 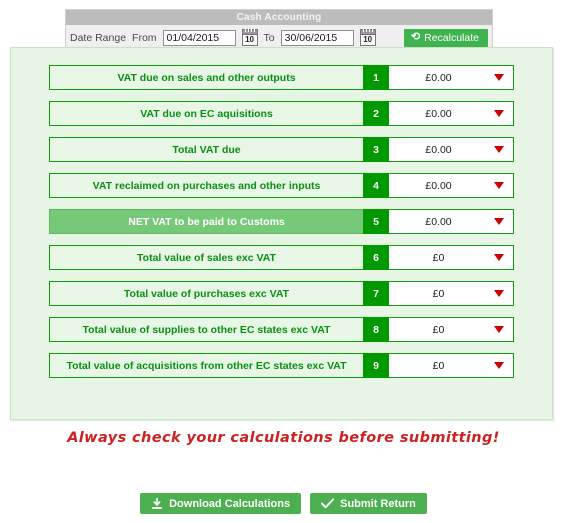 I want to click on vat-row-label: Total value of sales exc VAT, so click(x=206, y=257).